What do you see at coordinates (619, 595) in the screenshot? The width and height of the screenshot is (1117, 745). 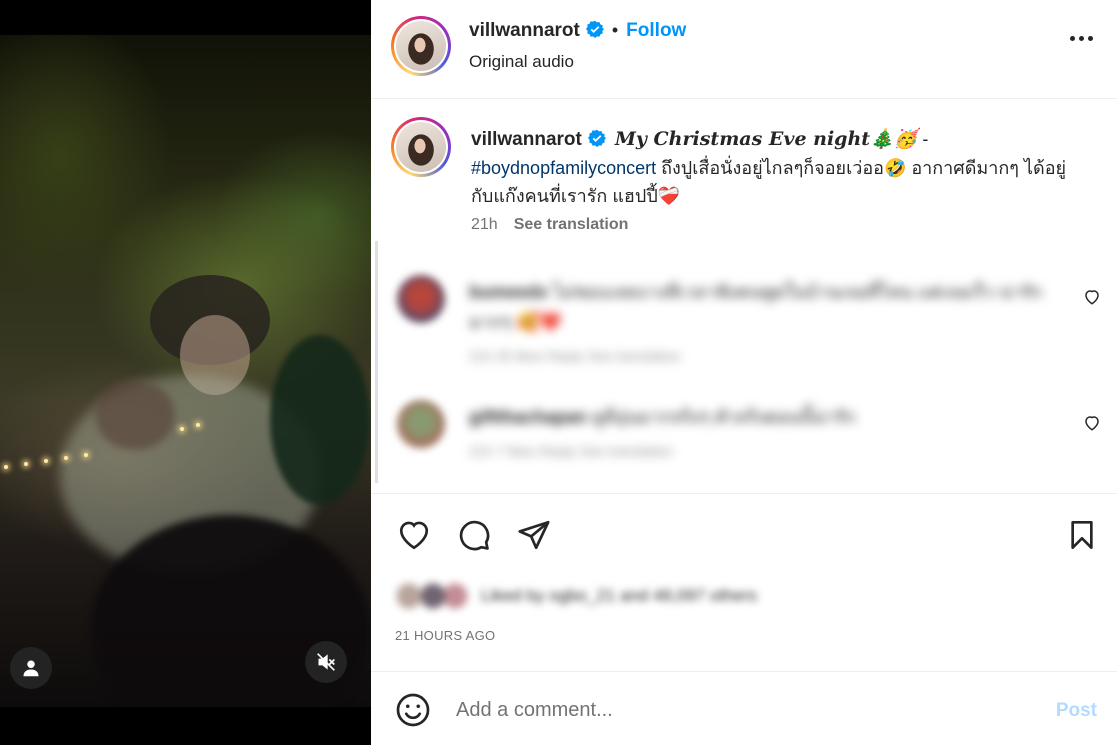 I see `likes-text: Liked by ogbo_21 and 48,097 others` at bounding box center [619, 595].